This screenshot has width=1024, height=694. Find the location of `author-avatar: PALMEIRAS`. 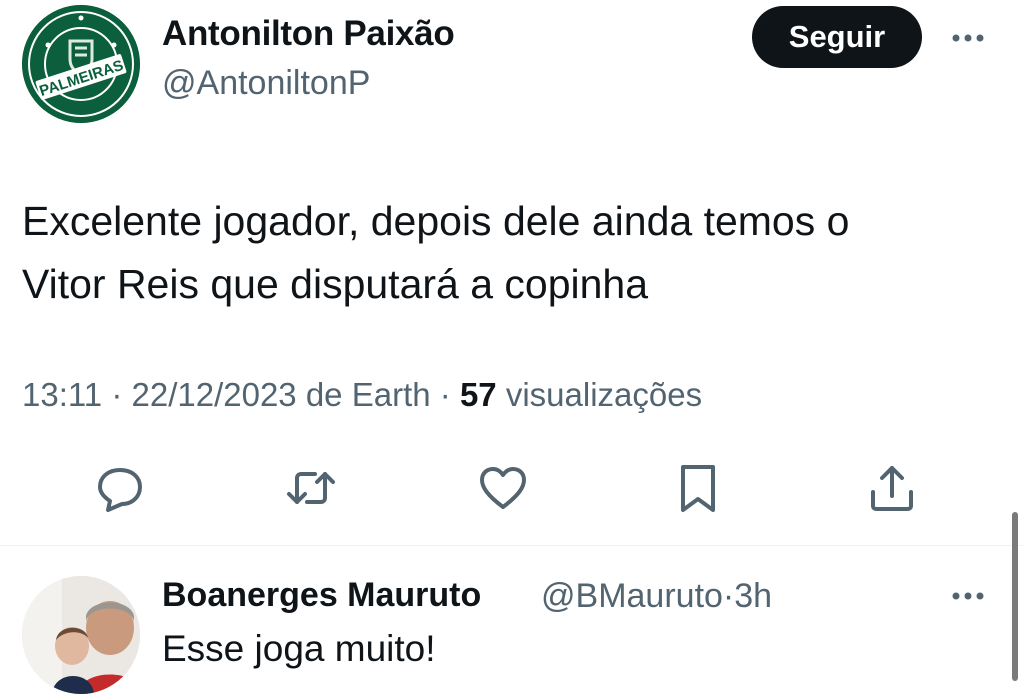

author-avatar: PALMEIRAS is located at coordinates (81, 64).